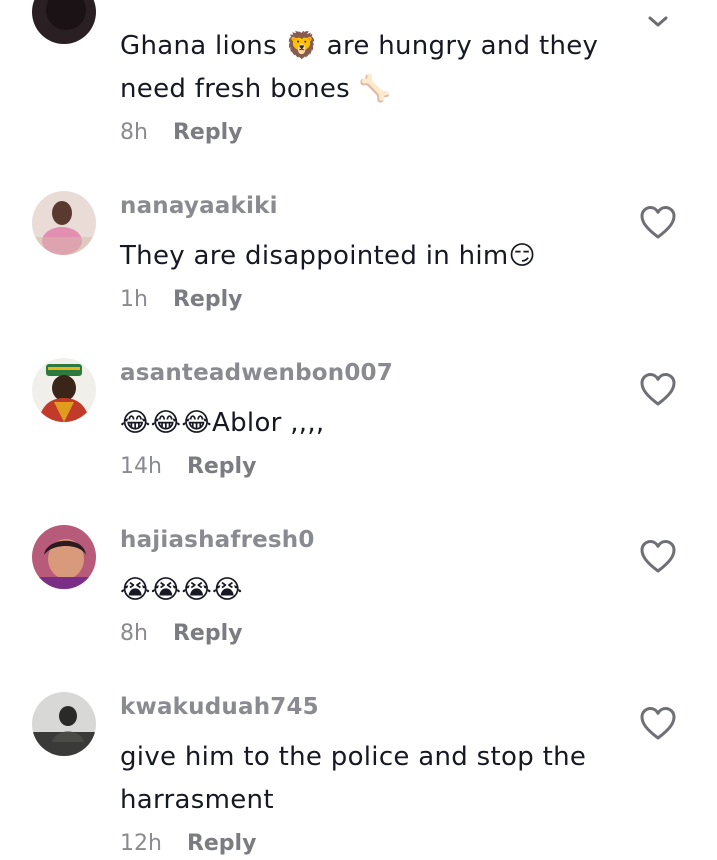  I want to click on comment-username: hajiashafresh0, so click(217, 540).